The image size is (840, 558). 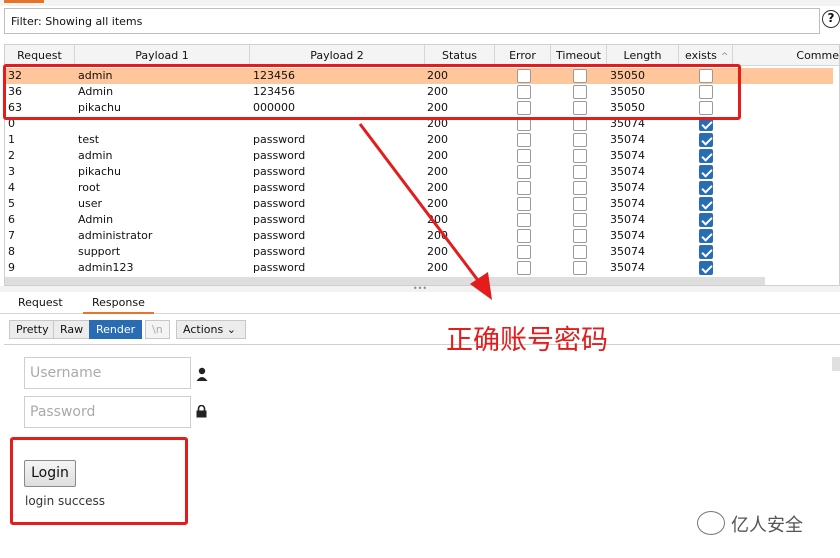 What do you see at coordinates (767, 525) in the screenshot?
I see `watermark-text: 亿人安全` at bounding box center [767, 525].